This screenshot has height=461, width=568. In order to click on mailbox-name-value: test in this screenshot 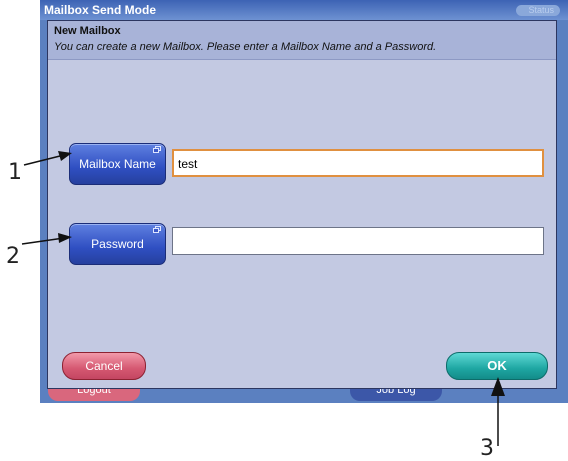, I will do `click(188, 164)`.